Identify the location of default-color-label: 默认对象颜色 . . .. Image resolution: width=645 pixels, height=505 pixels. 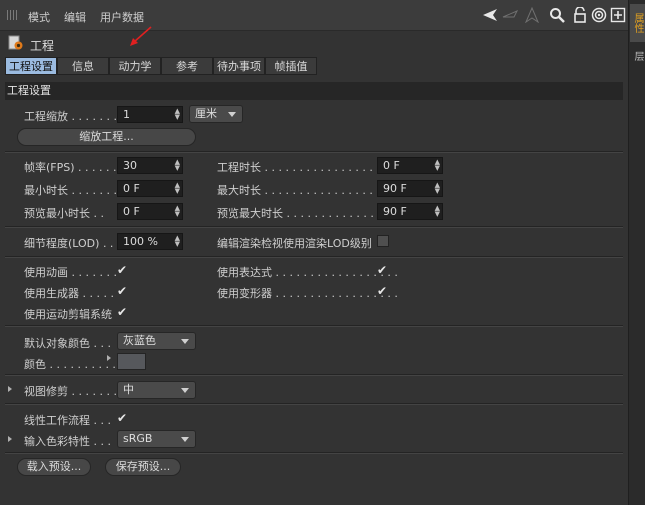
(67, 343).